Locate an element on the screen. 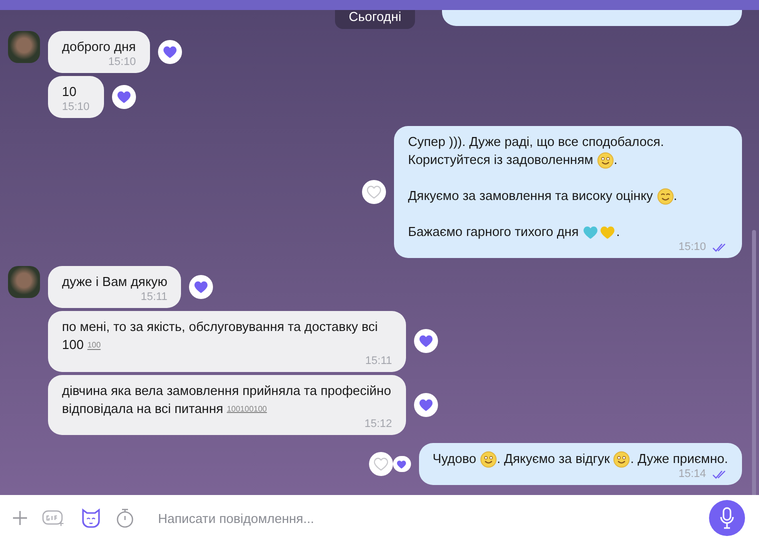 Image resolution: width=759 pixels, height=541 pixels. microphone-button is located at coordinates (727, 518).